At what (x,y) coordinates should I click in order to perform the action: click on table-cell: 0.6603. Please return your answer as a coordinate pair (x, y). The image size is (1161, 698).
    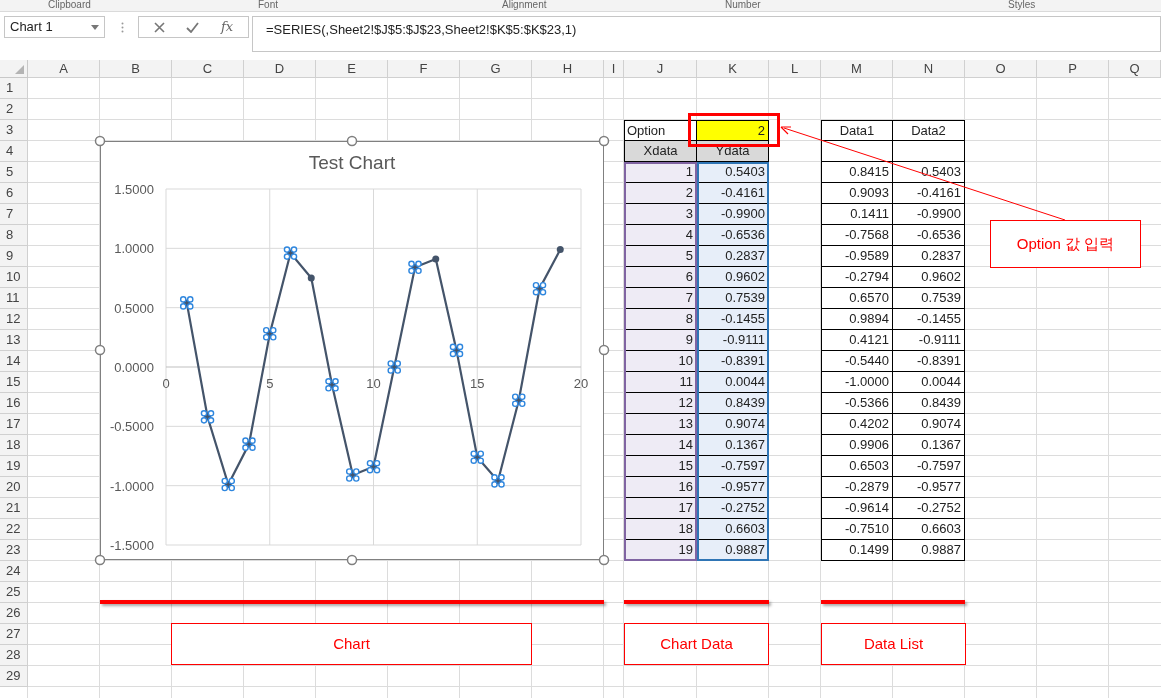
    Looking at the image, I should click on (733, 529).